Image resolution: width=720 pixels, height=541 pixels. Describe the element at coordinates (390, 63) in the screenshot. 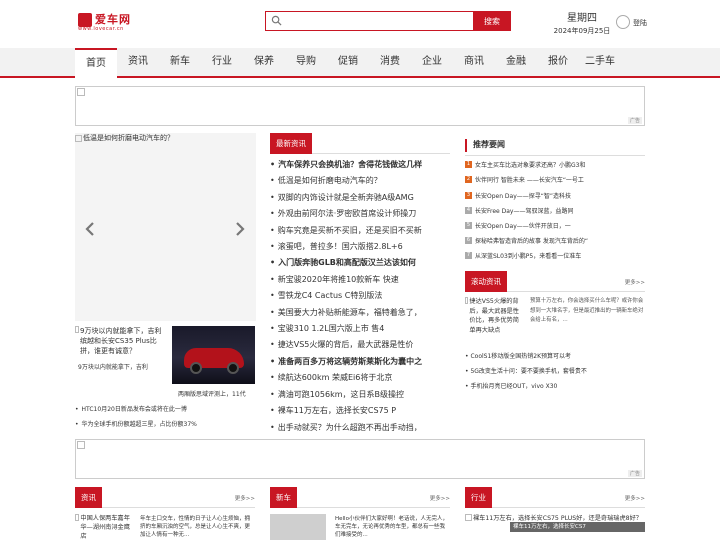

I see `nav-item-consumption: 消费` at that location.